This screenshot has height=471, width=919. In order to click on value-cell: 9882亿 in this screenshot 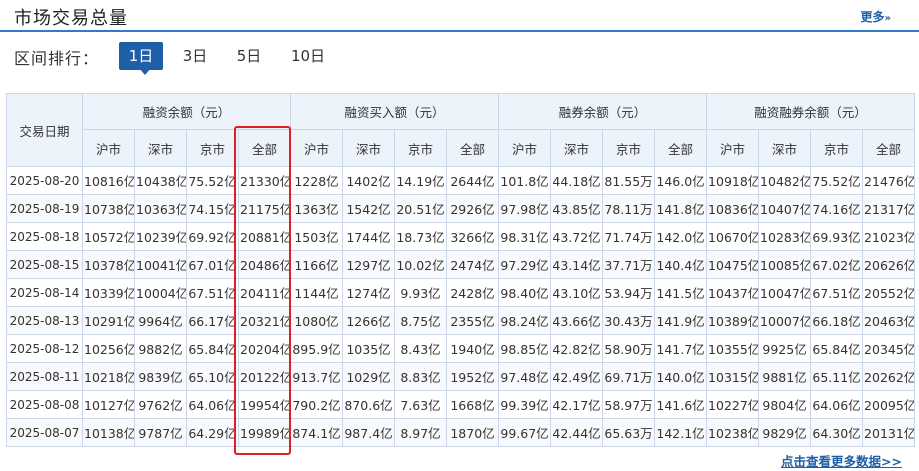, I will do `click(160, 348)`.